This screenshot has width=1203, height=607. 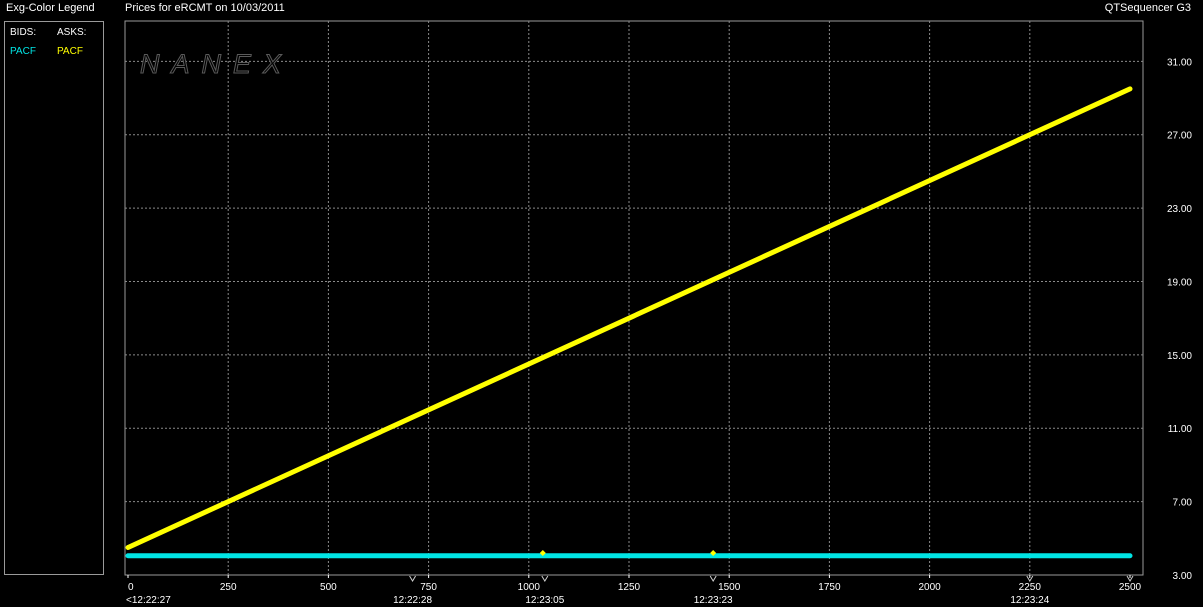 What do you see at coordinates (729, 587) in the screenshot?
I see `x-tick-label: 1500` at bounding box center [729, 587].